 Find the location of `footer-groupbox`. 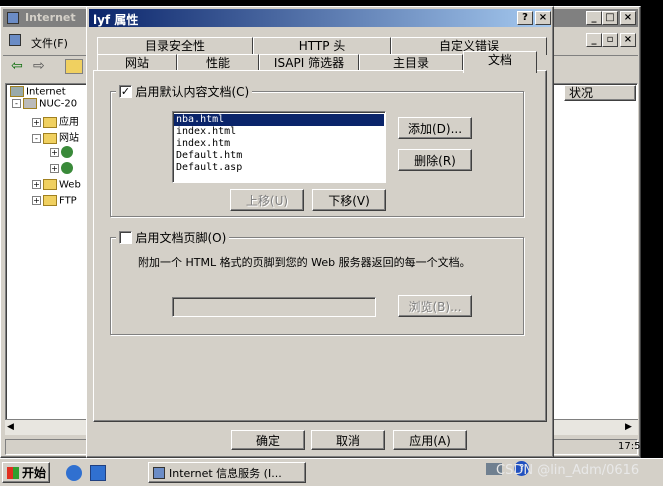

footer-groupbox is located at coordinates (317, 286).